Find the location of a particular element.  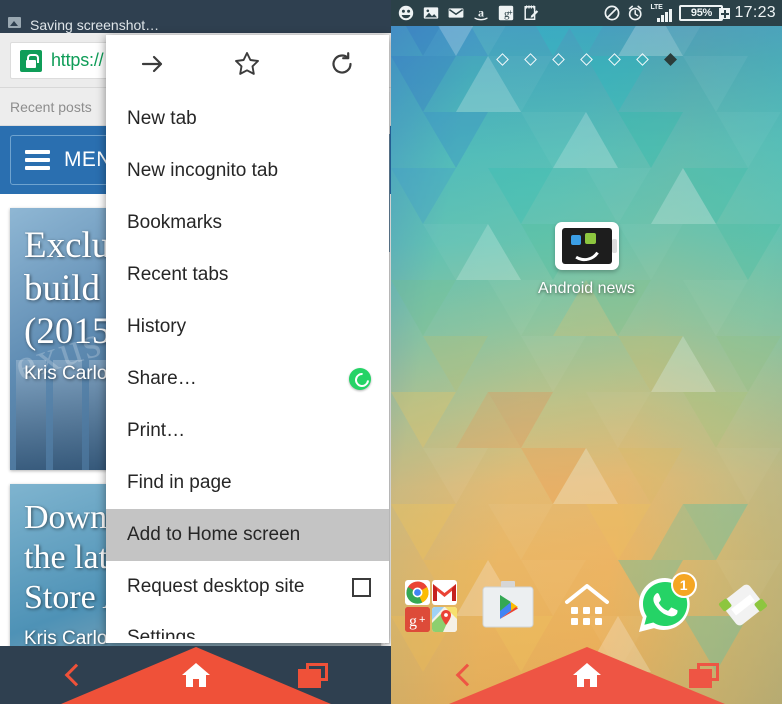

forward-button is located at coordinates (153, 64).